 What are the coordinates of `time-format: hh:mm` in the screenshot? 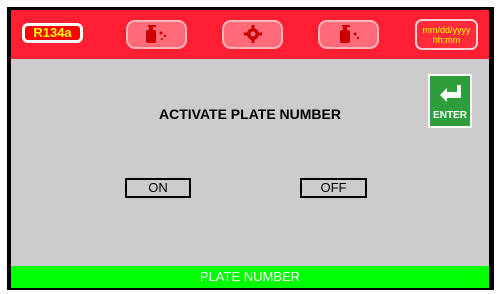 It's located at (446, 40).